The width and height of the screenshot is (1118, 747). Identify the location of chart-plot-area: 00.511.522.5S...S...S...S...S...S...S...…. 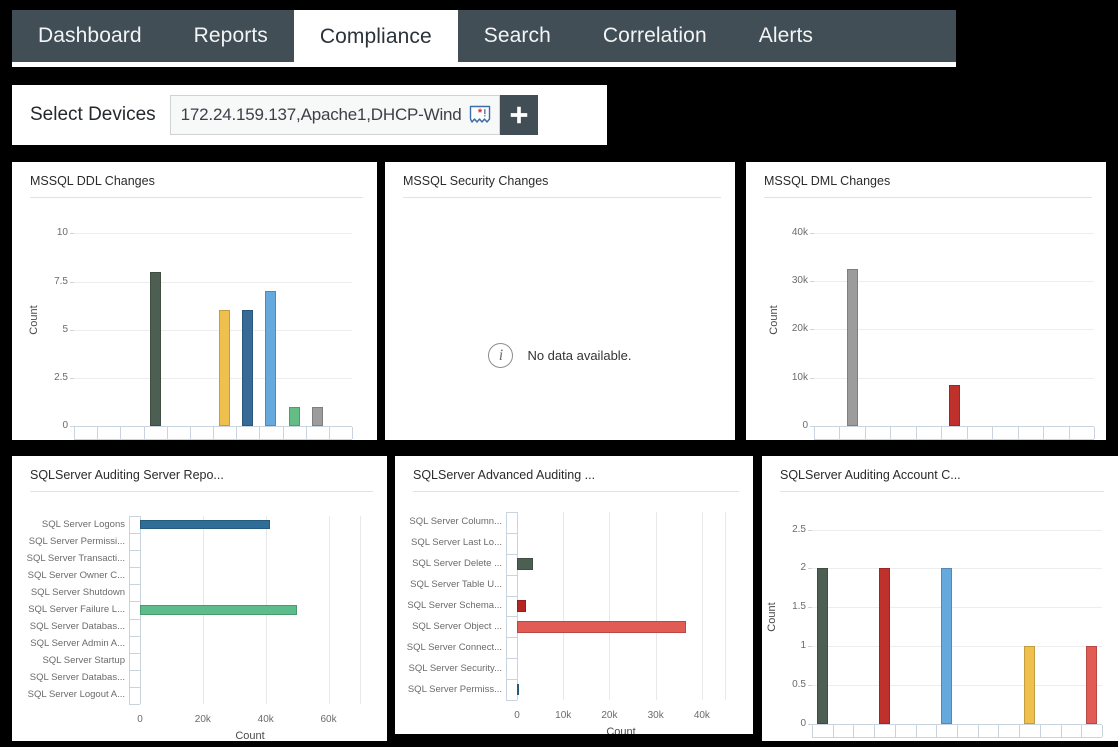
(940, 616).